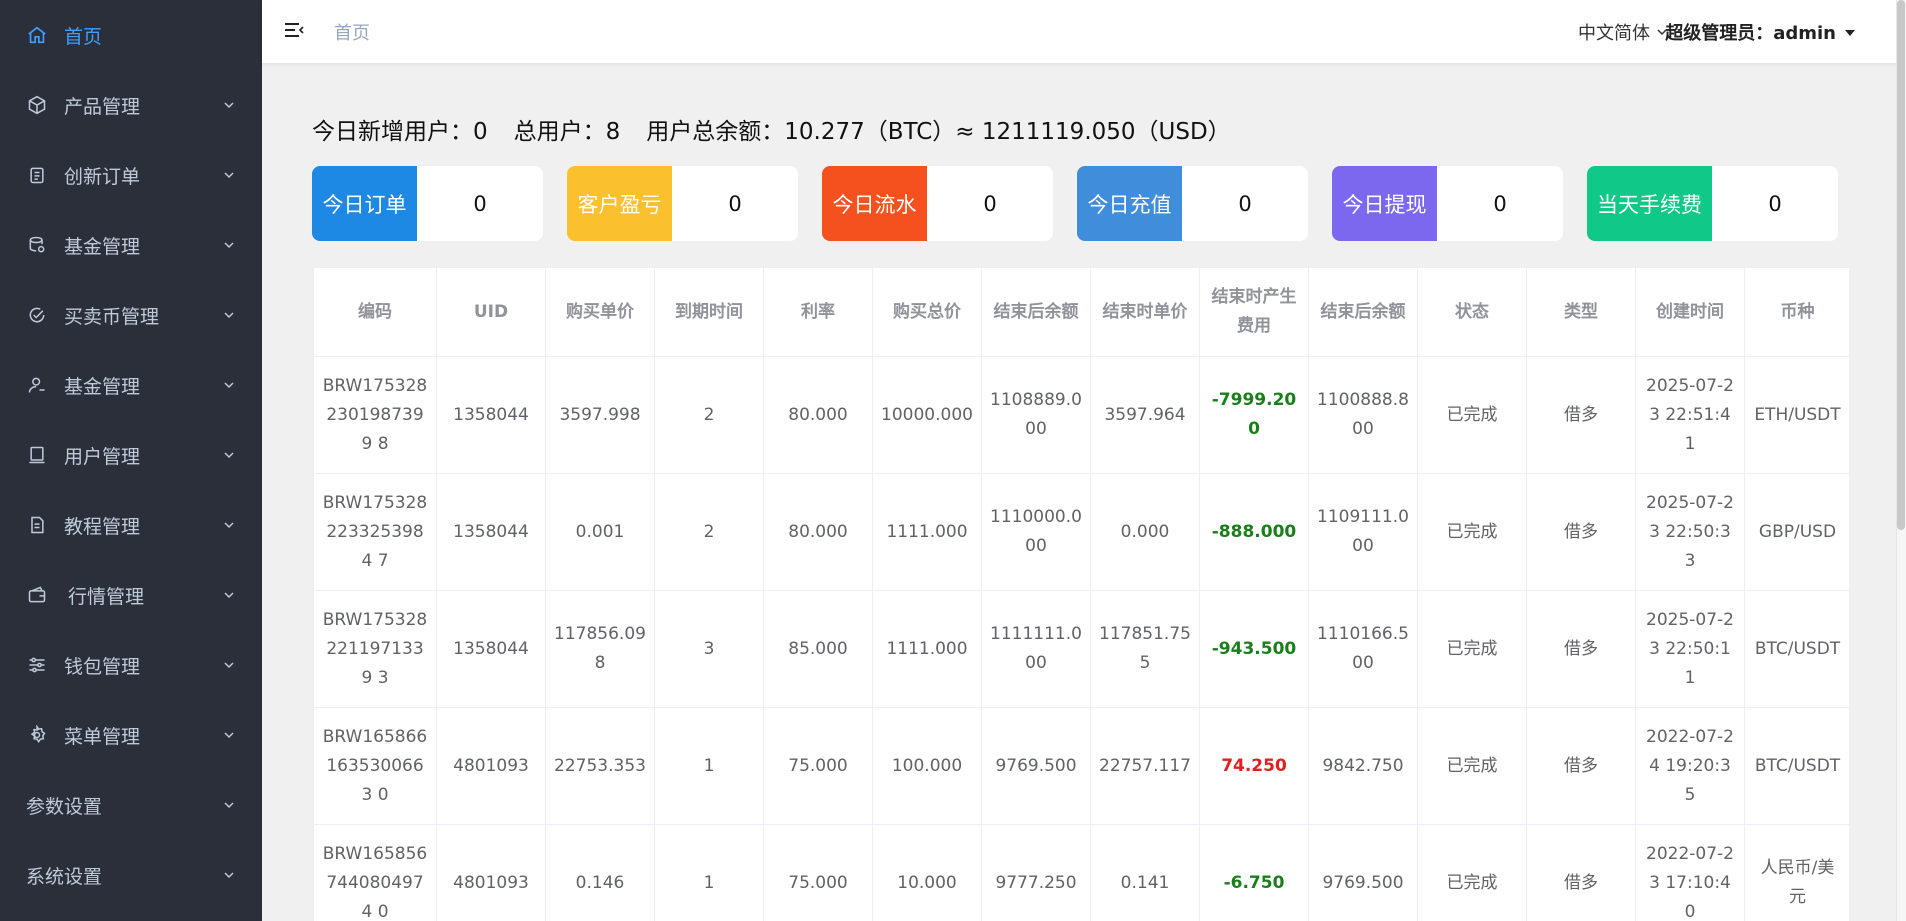 The image size is (1906, 921). I want to click on stat-card-today-deposit: 今日充值 0, so click(1192, 203).